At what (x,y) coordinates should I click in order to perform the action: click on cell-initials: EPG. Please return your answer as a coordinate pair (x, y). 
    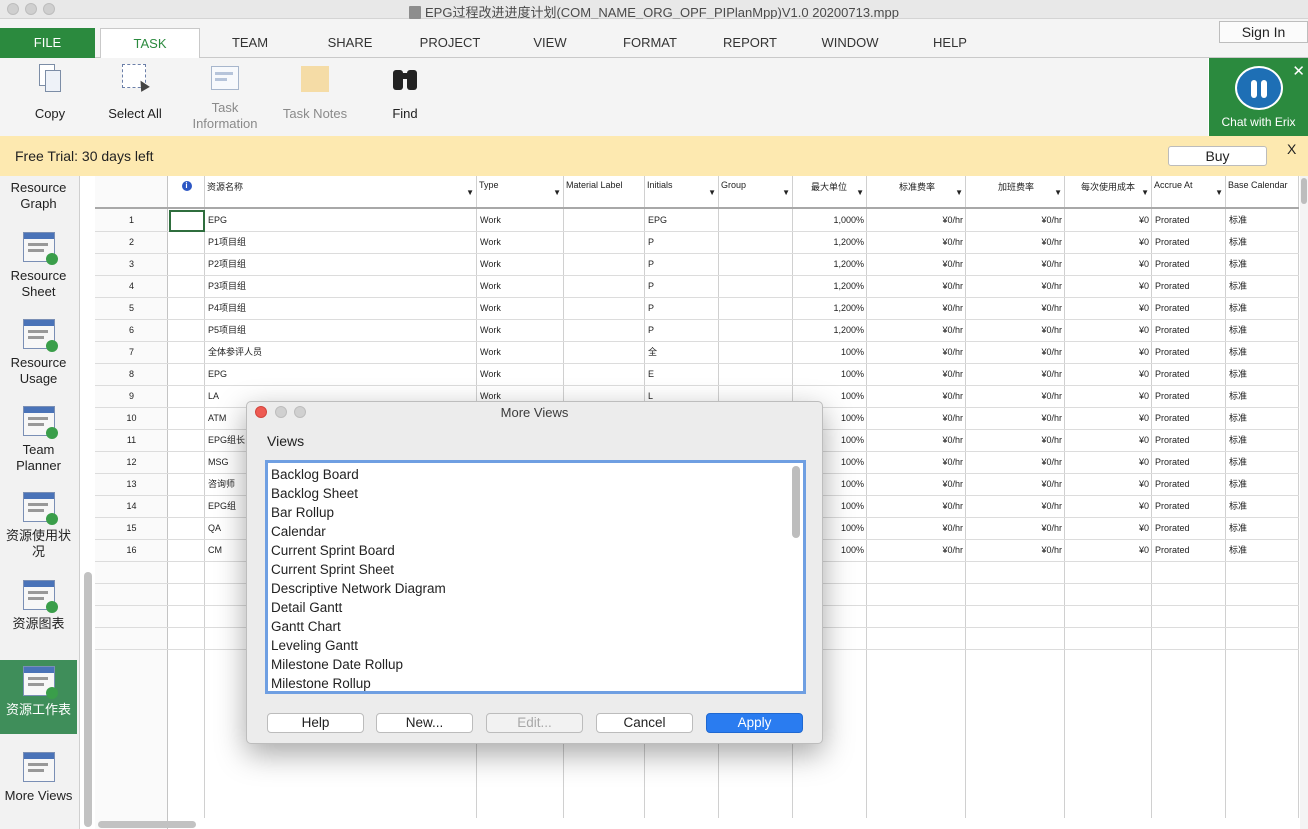
    Looking at the image, I should click on (682, 220).